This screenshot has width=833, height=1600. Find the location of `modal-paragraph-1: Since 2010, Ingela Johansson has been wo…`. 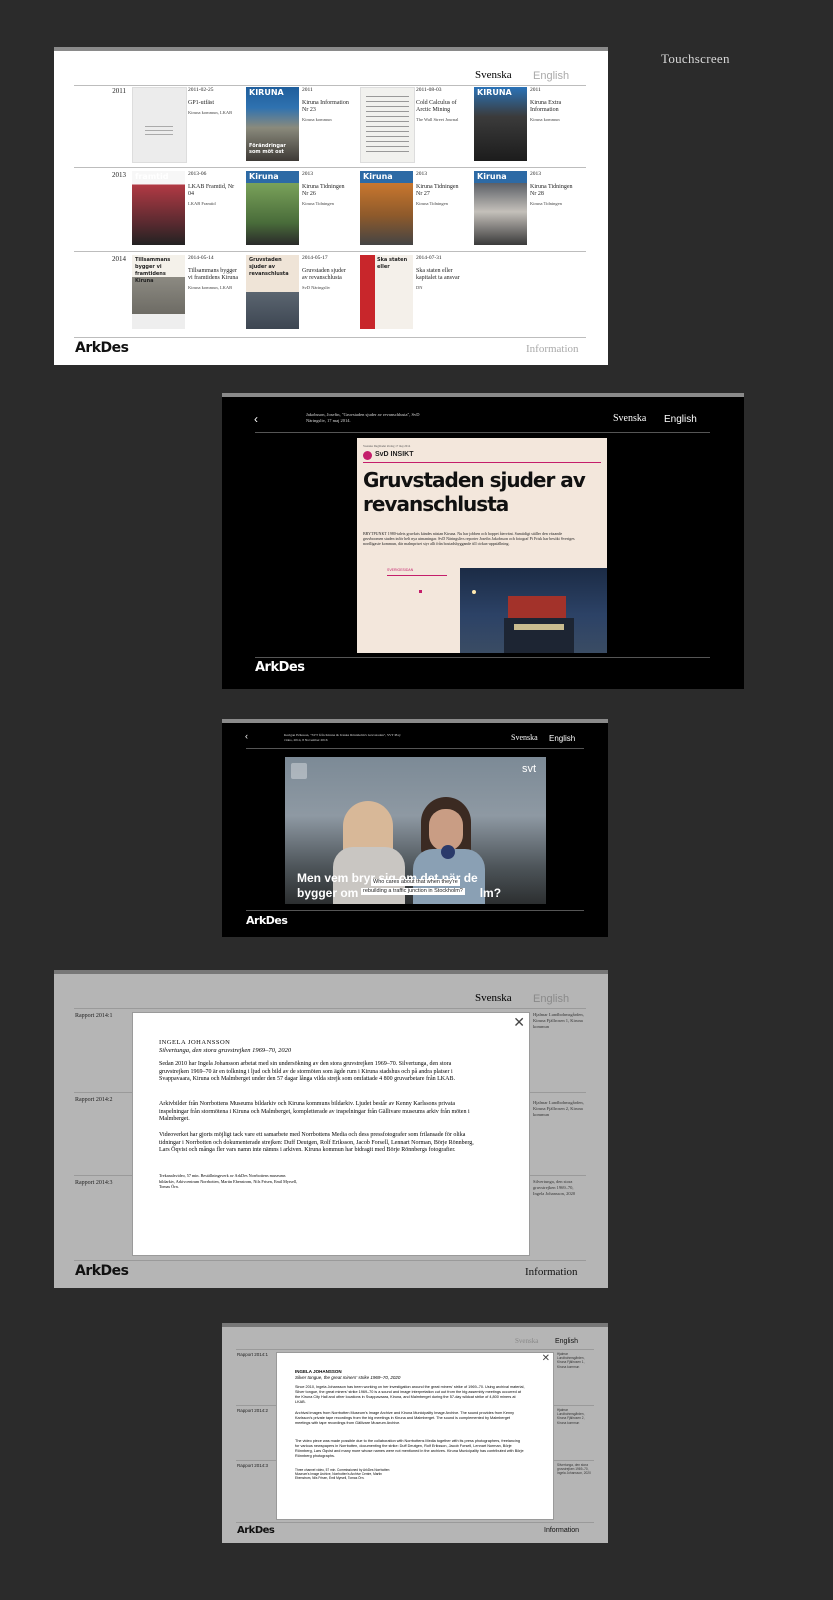

modal-paragraph-1: Since 2010, Ingela Johansson has been wo… is located at coordinates (410, 1394).